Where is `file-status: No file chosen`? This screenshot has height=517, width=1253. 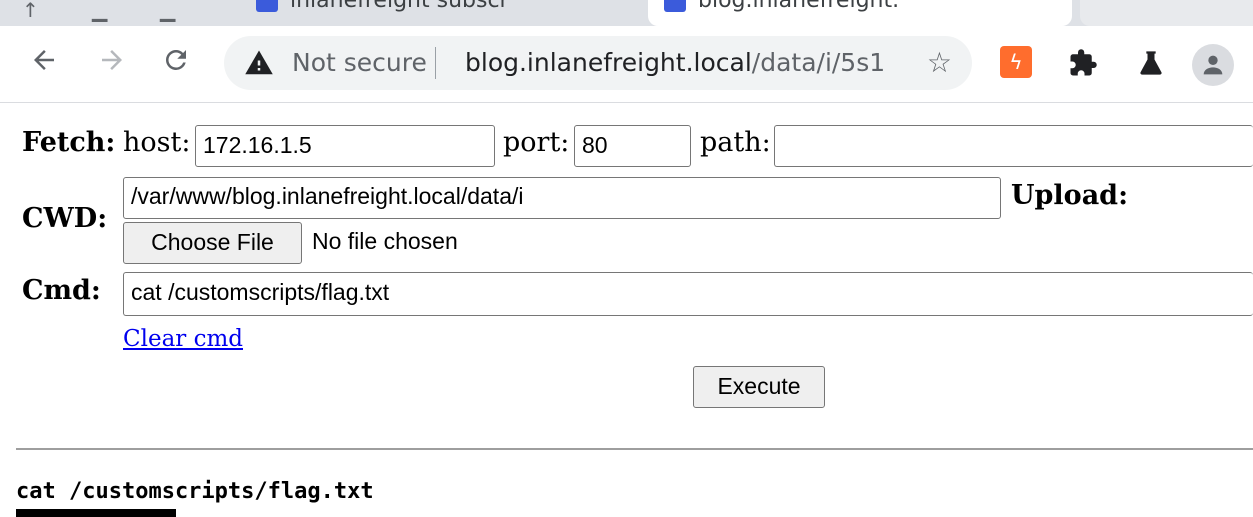
file-status: No file chosen is located at coordinates (385, 241).